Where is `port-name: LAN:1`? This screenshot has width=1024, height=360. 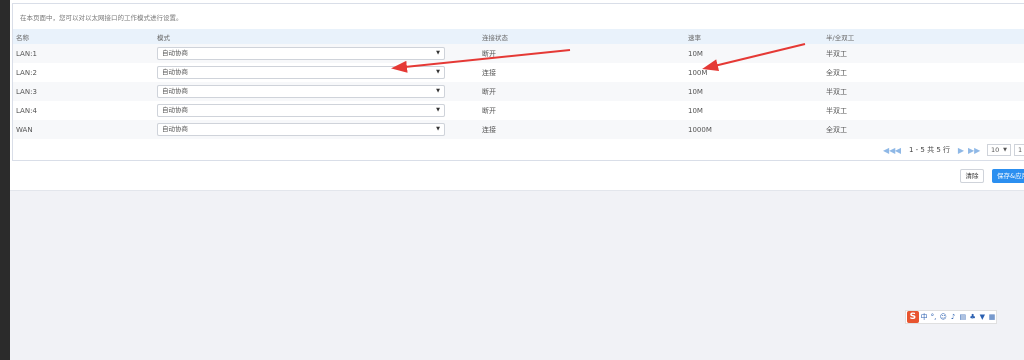
port-name: LAN:1 is located at coordinates (83, 53).